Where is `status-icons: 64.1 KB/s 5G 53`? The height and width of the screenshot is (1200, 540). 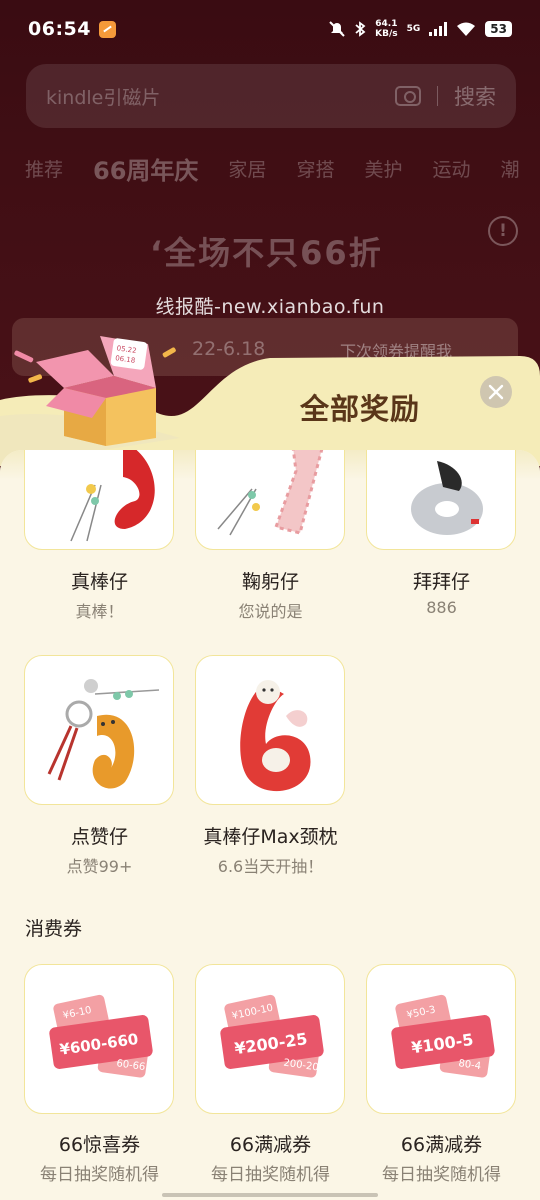
status-icons: 64.1 KB/s 5G 53 is located at coordinates (420, 29).